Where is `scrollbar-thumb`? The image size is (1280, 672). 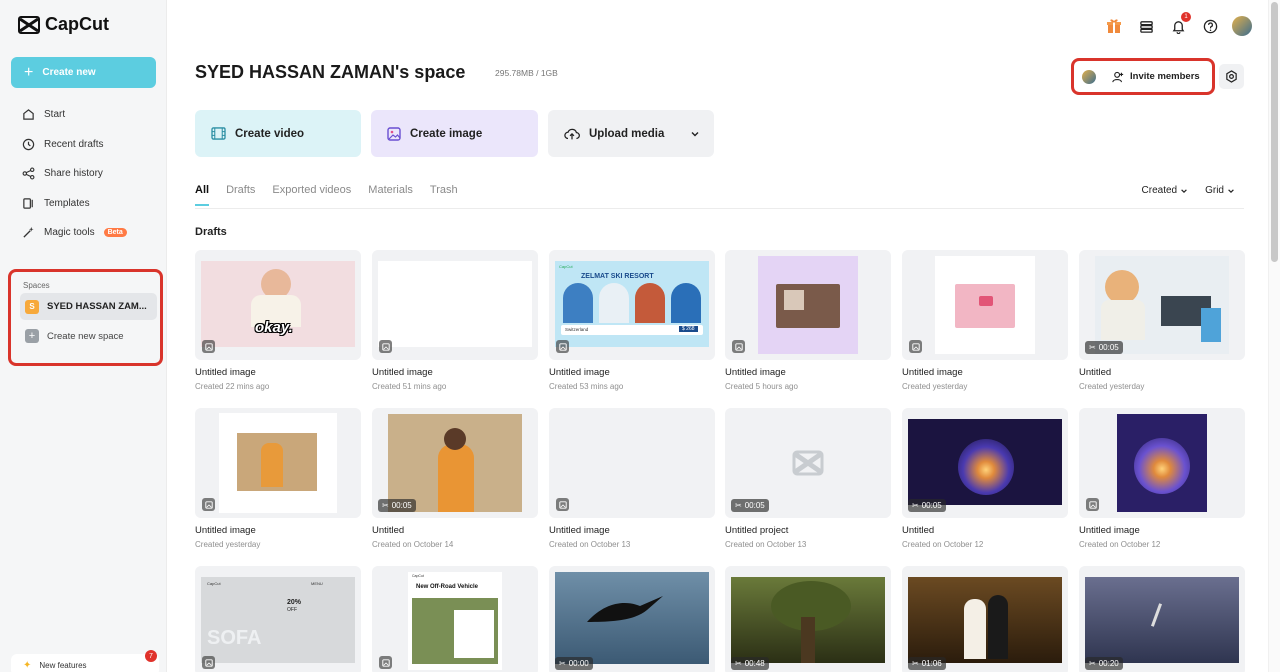
scrollbar-thumb is located at coordinates (1274, 132).